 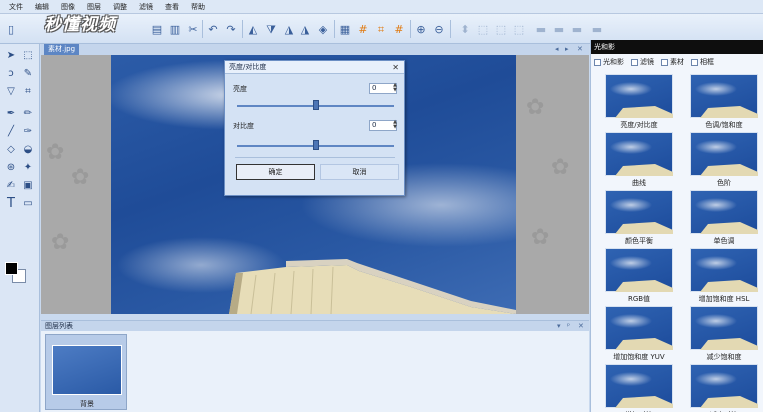 I want to click on zoom-in-icon: ⊕, so click(x=421, y=29).